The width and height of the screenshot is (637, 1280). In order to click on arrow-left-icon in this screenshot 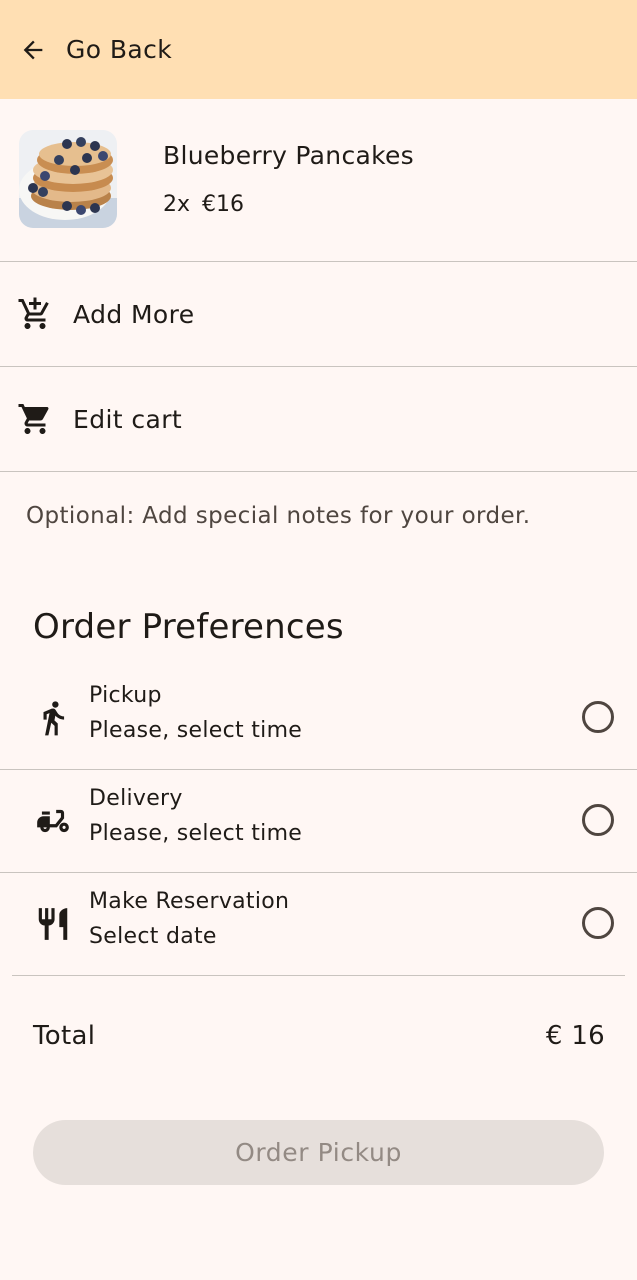, I will do `click(33, 50)`.